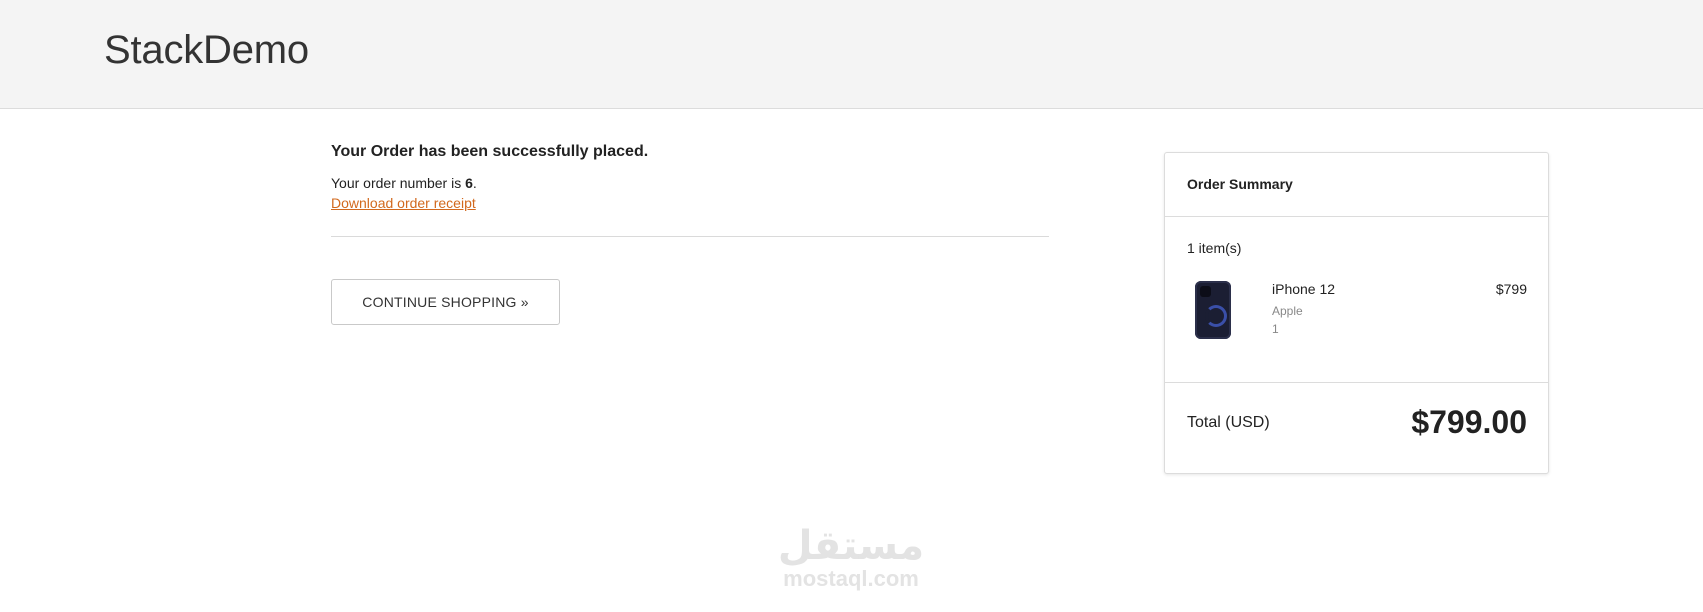 This screenshot has width=1703, height=612. Describe the element at coordinates (1214, 248) in the screenshot. I see `item-count: 1 item(s)` at that location.